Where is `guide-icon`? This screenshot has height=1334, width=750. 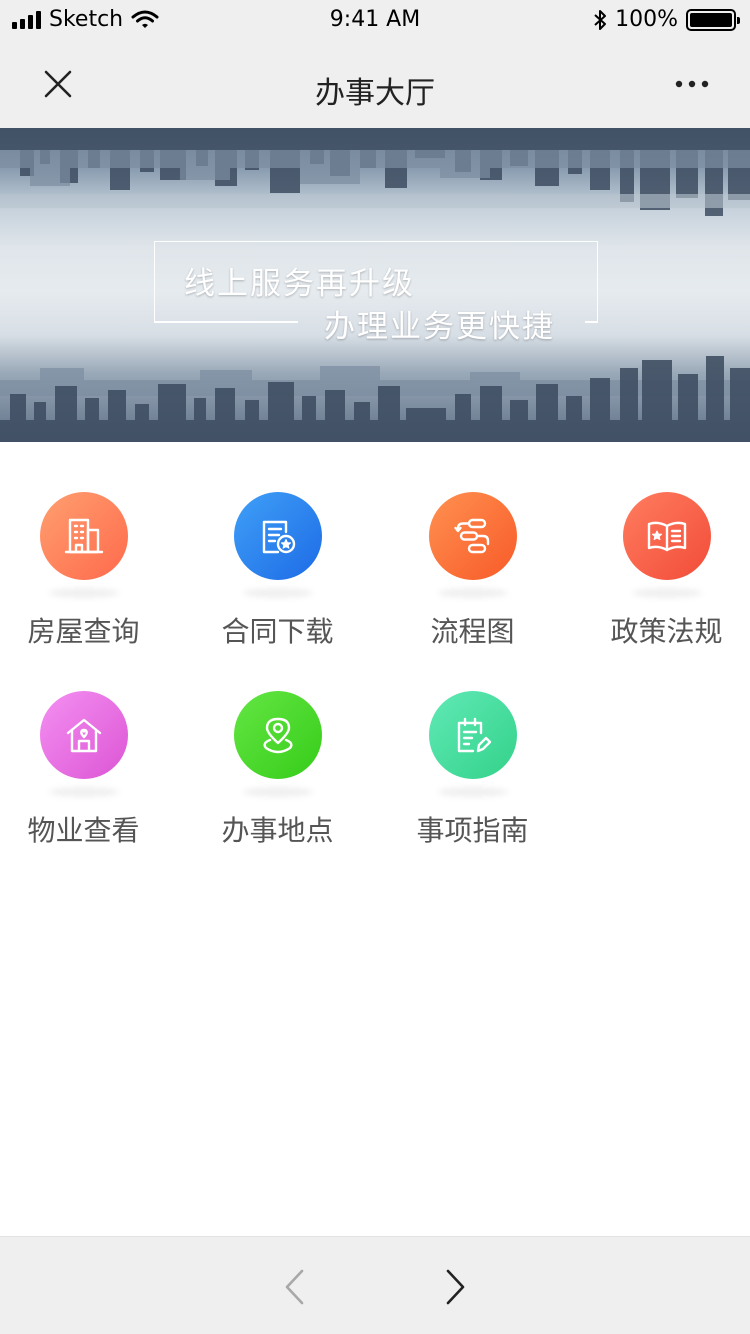 guide-icon is located at coordinates (472, 735).